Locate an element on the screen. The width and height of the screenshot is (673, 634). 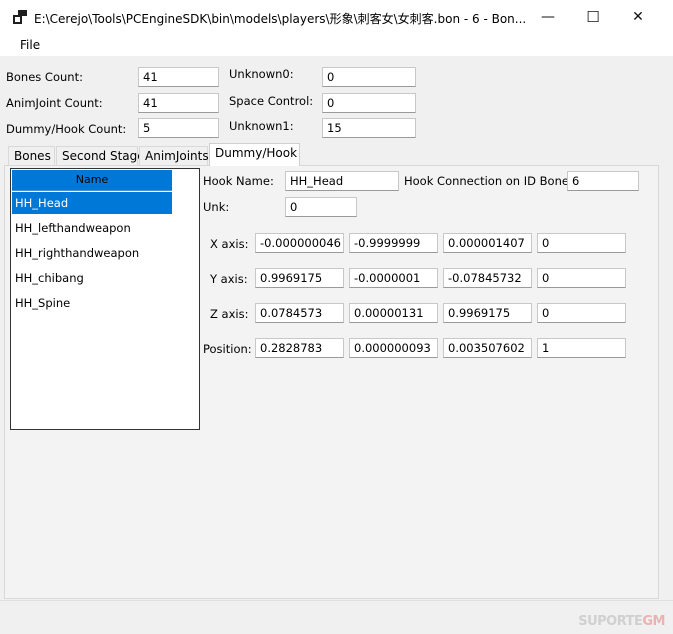
unk-label: Unk: is located at coordinates (216, 207).